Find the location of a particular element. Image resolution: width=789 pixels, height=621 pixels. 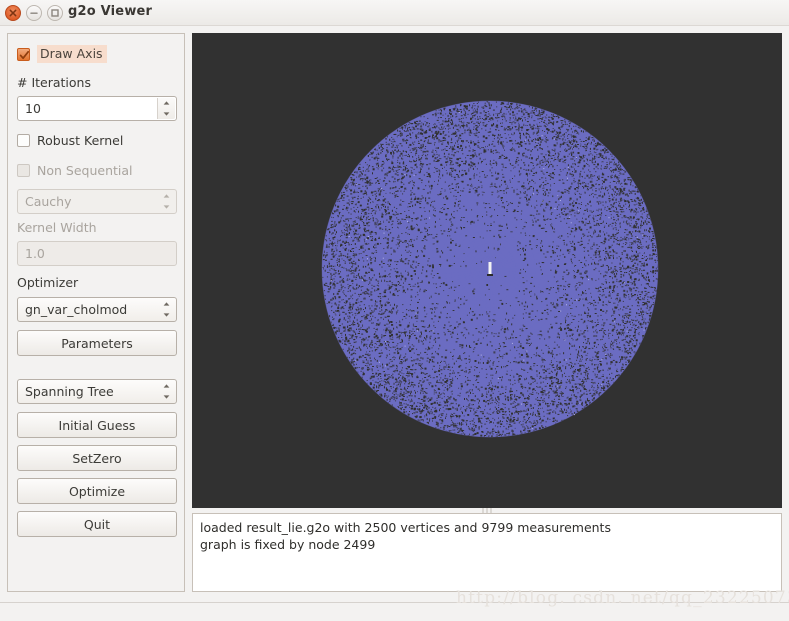

watermark-text: http://blog. csdn. net/qq_23225073 is located at coordinates (622, 598).